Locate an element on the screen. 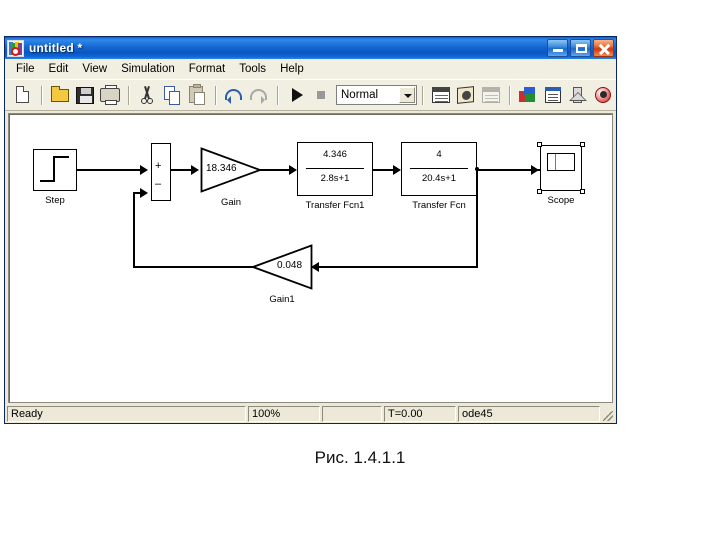 The width and height of the screenshot is (720, 540). block-label-step: Step is located at coordinates (55, 200).